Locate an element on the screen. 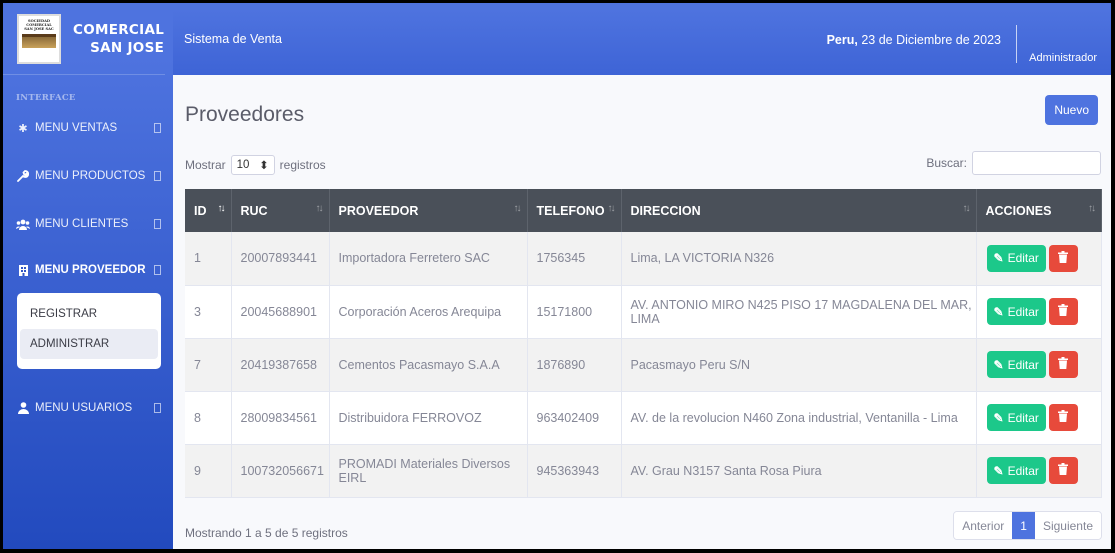  column-label: DIRECCION is located at coordinates (665, 210).